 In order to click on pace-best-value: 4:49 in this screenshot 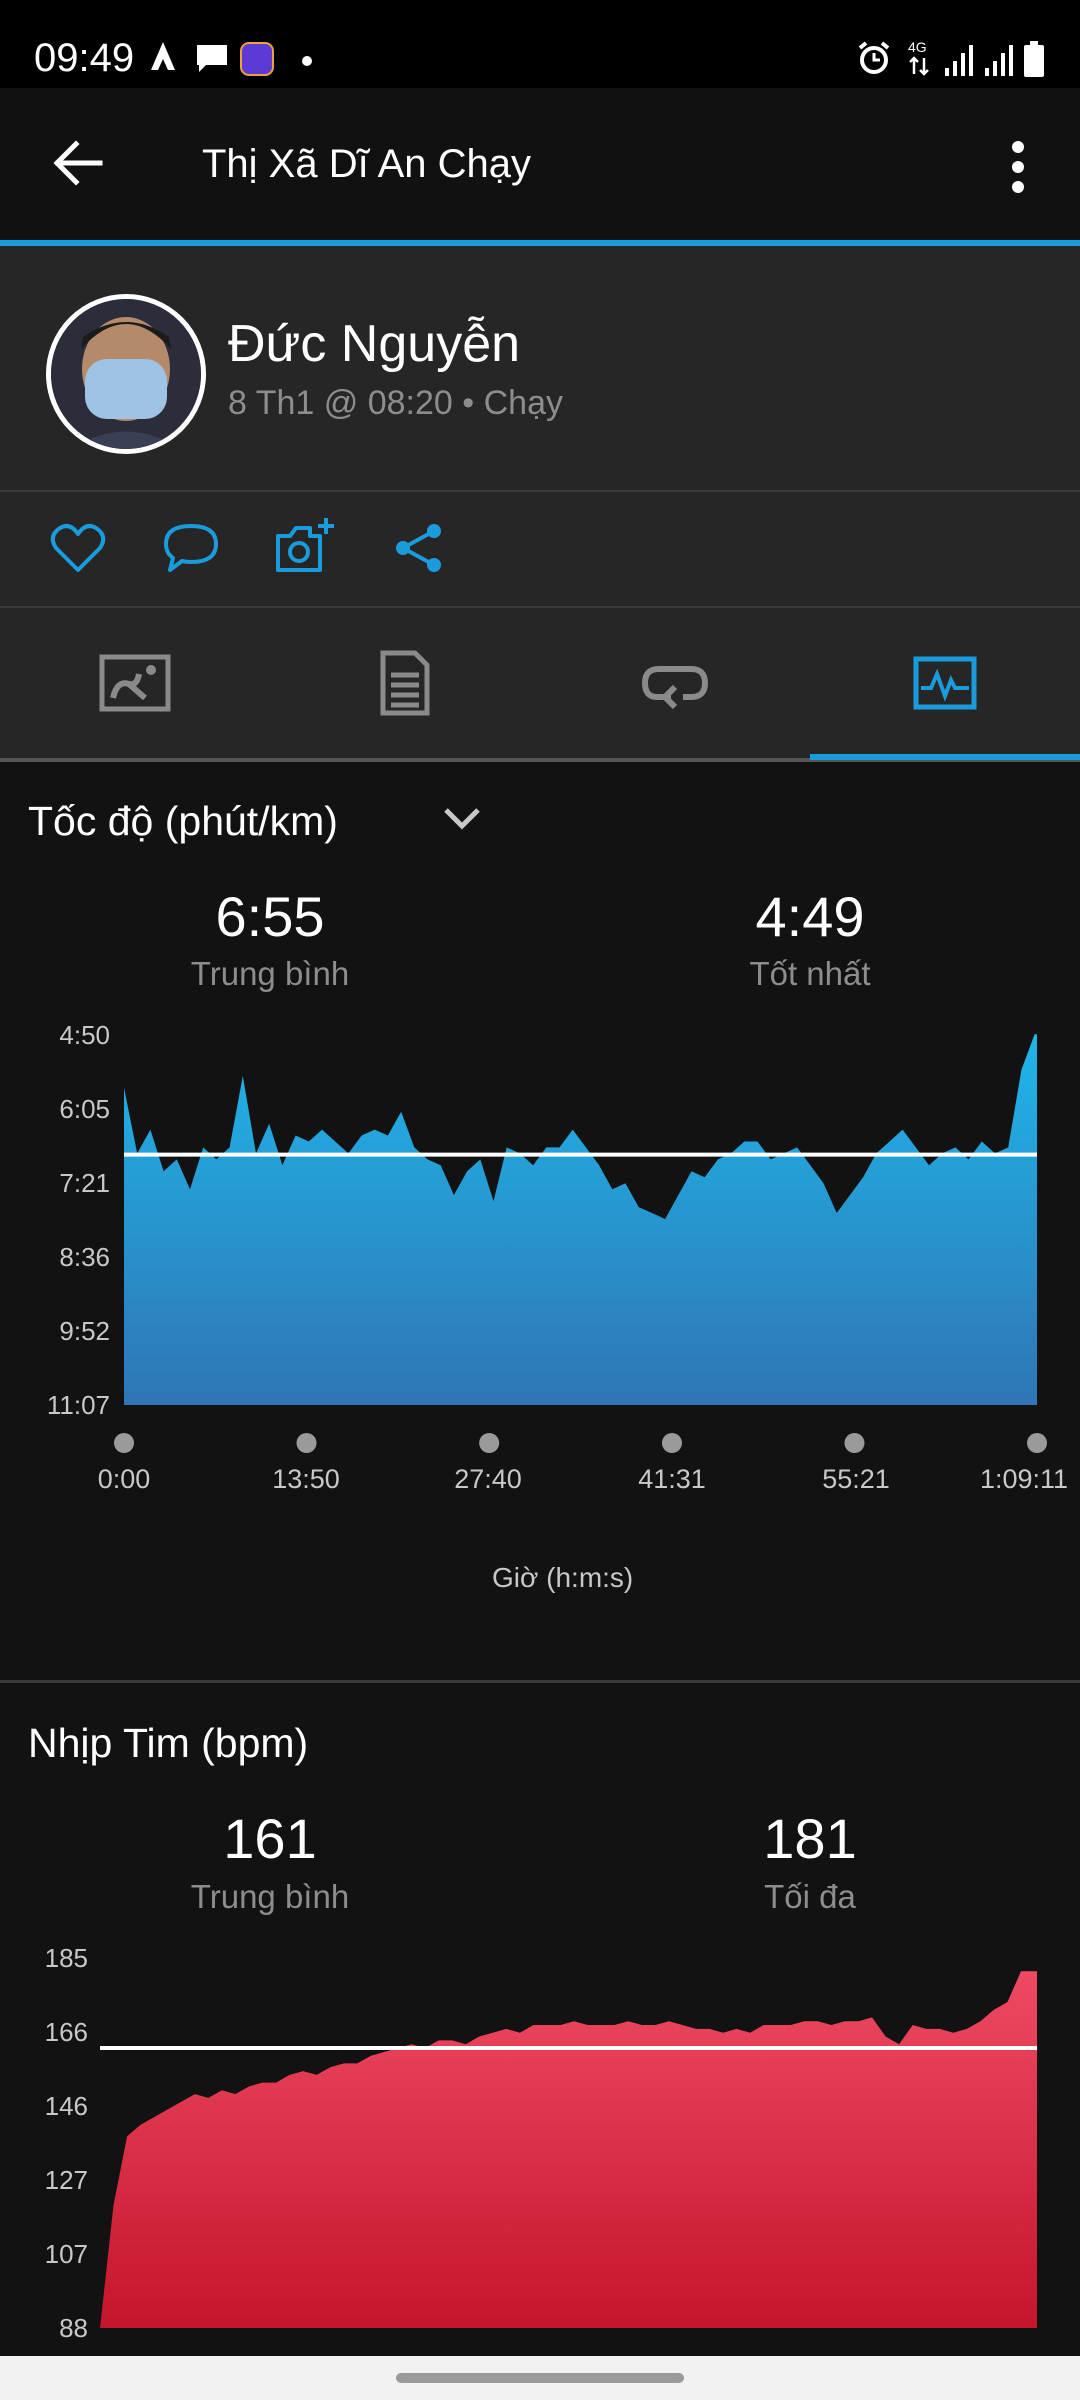, I will do `click(810, 916)`.